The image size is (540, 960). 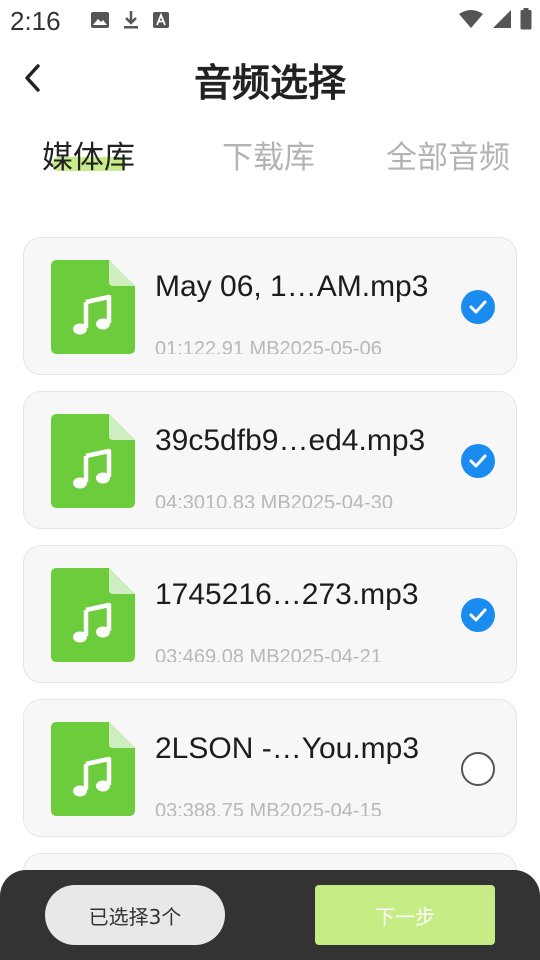 What do you see at coordinates (270, 915) in the screenshot?
I see `bottom-action-bar: 已选择3个 下一步` at bounding box center [270, 915].